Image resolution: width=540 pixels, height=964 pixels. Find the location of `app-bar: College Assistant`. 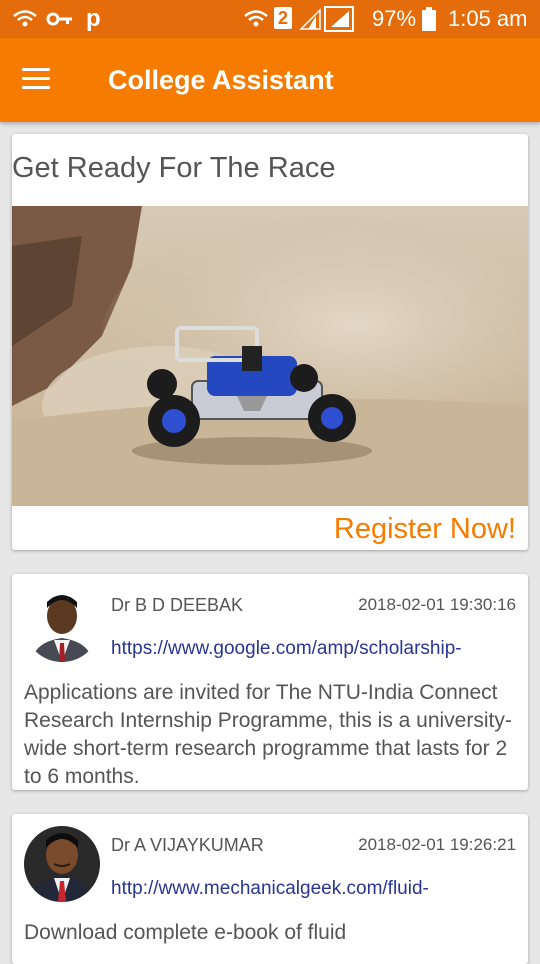

app-bar: College Assistant is located at coordinates (270, 80).